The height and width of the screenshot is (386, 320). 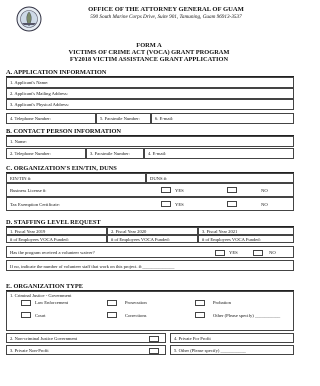 I want to click on tax-exemption-label: Tax Exemption Certificate:, so click(x=35, y=204).